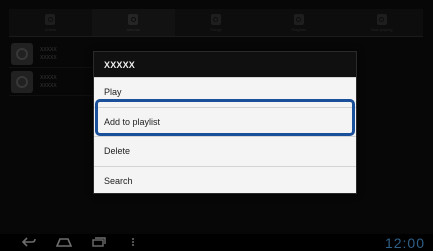  What do you see at coordinates (225, 64) in the screenshot?
I see `dialog-title: XXXXX` at bounding box center [225, 64].